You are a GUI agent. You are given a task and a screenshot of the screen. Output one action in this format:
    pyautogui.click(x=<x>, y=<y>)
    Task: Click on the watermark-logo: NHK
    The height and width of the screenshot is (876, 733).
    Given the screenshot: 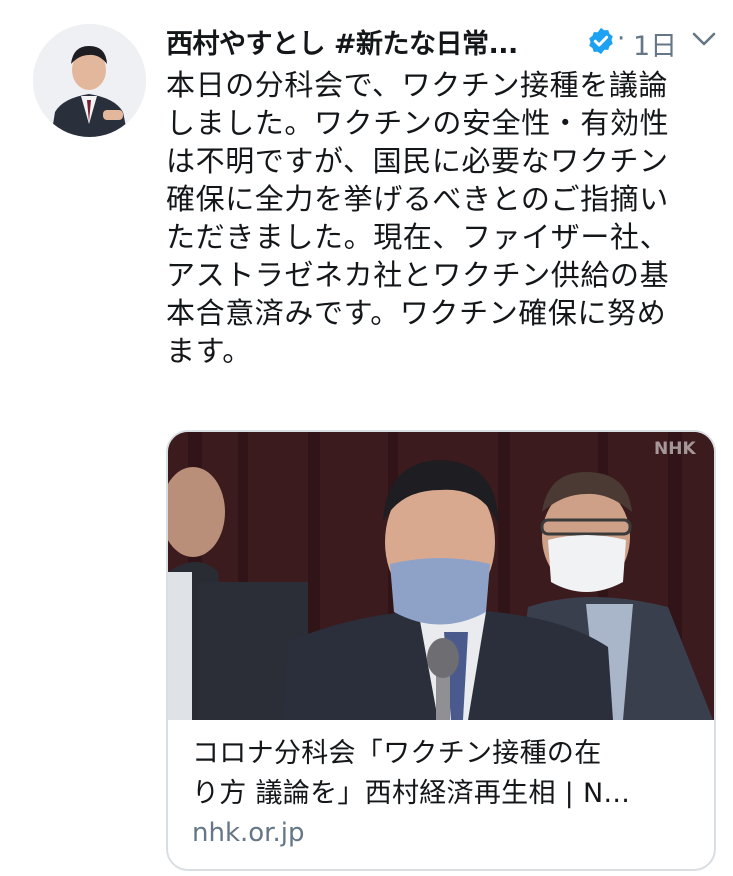 What is the action you would take?
    pyautogui.click(x=675, y=449)
    